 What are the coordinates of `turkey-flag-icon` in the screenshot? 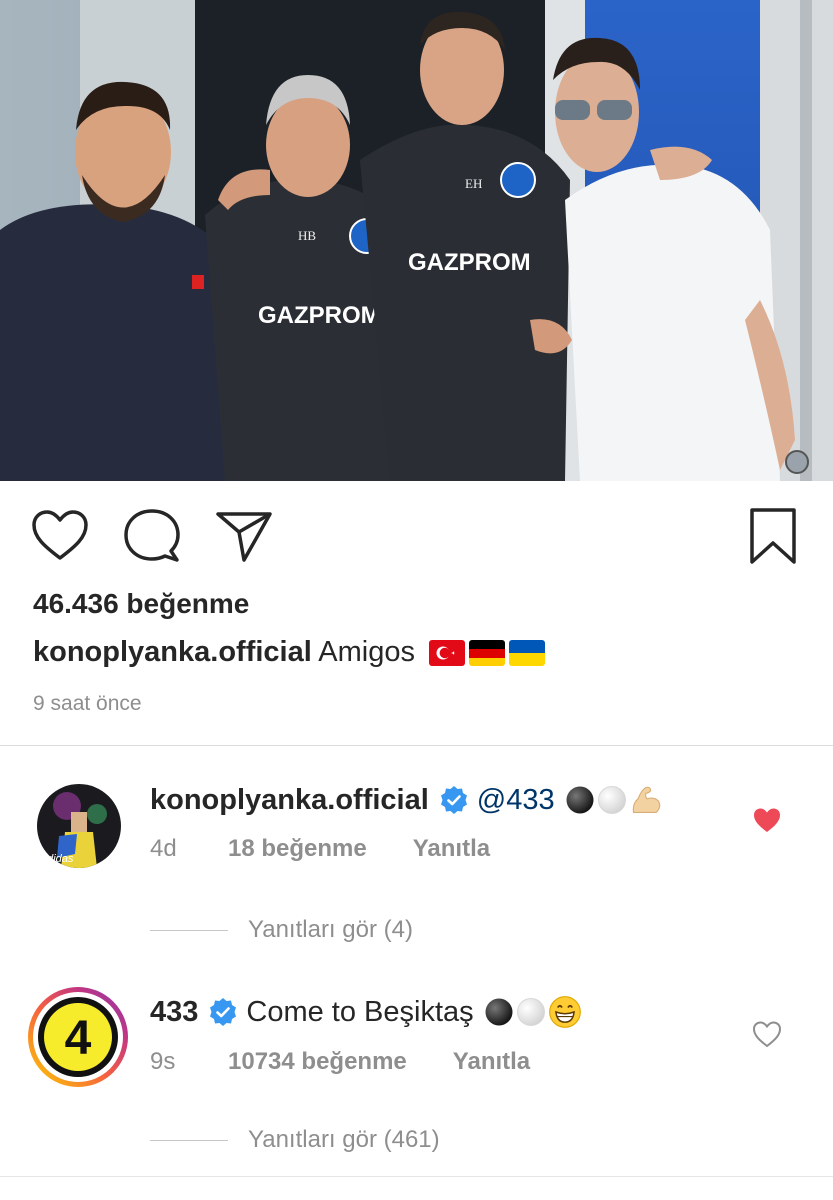 It's located at (447, 653).